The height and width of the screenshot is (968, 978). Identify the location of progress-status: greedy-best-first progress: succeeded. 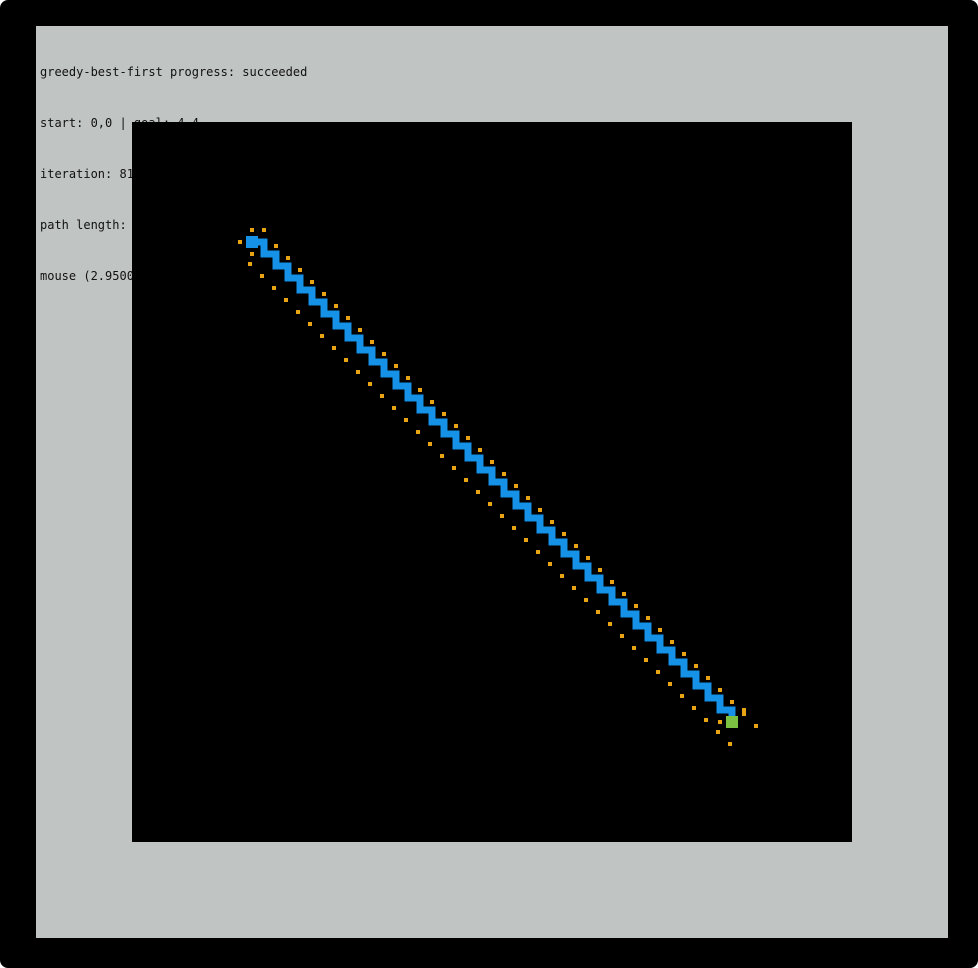
(174, 72).